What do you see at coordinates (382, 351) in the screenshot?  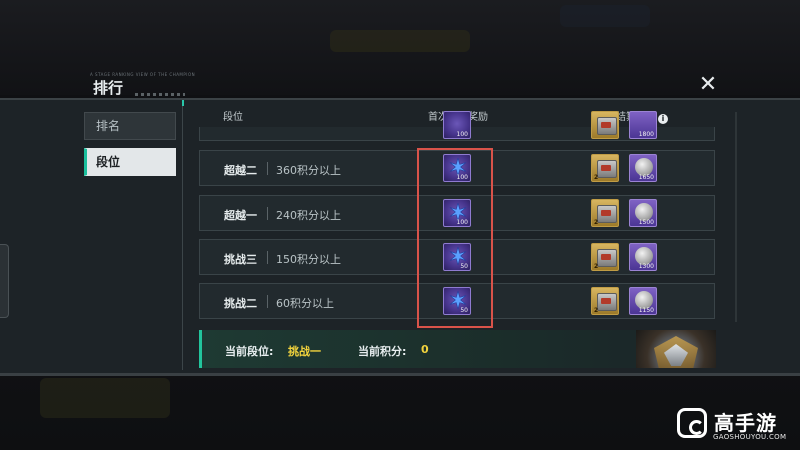 I see `current-score-label: 当前积分:` at bounding box center [382, 351].